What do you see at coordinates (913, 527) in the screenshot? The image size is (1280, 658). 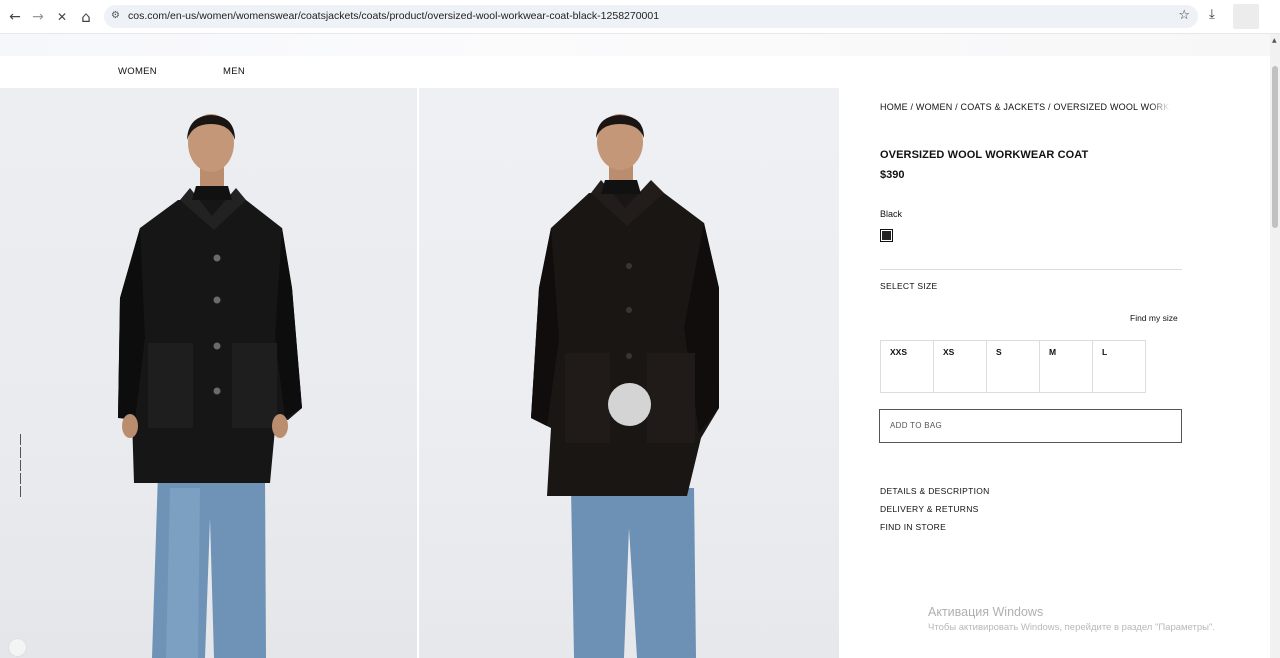 I see `find-in-store-link: FIND IN STORE` at bounding box center [913, 527].